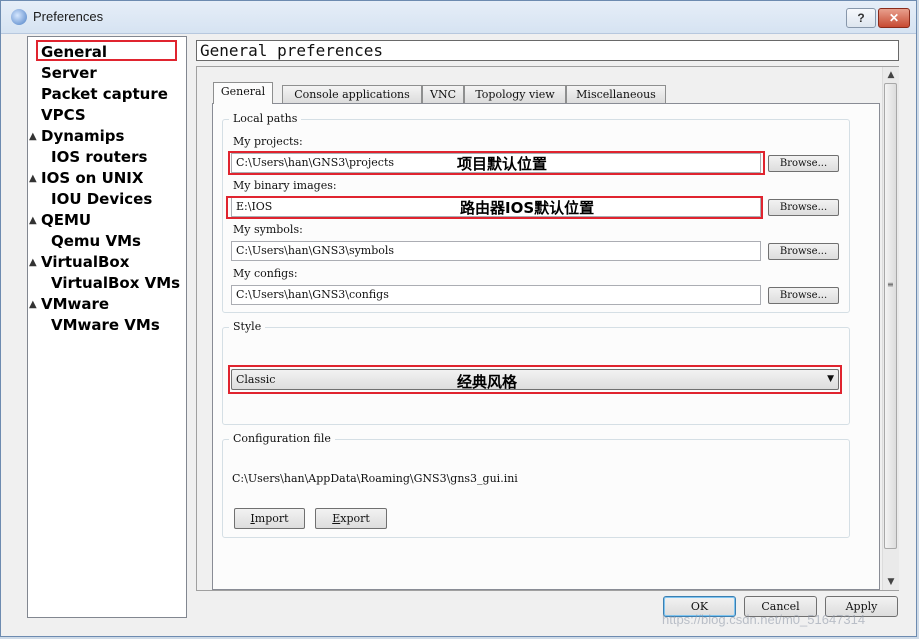  Describe the element at coordinates (861, 18) in the screenshot. I see `help-button: ?` at that location.